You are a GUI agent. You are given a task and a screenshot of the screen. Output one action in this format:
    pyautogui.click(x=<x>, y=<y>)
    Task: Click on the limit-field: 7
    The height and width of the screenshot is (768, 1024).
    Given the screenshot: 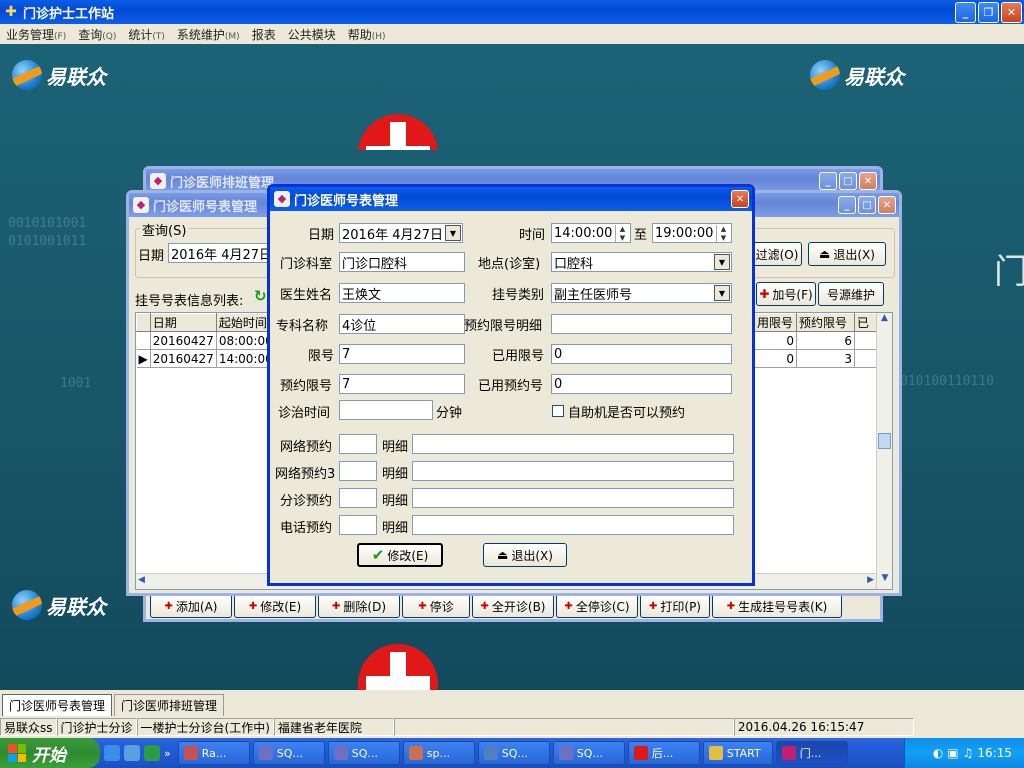 What is the action you would take?
    pyautogui.click(x=402, y=354)
    